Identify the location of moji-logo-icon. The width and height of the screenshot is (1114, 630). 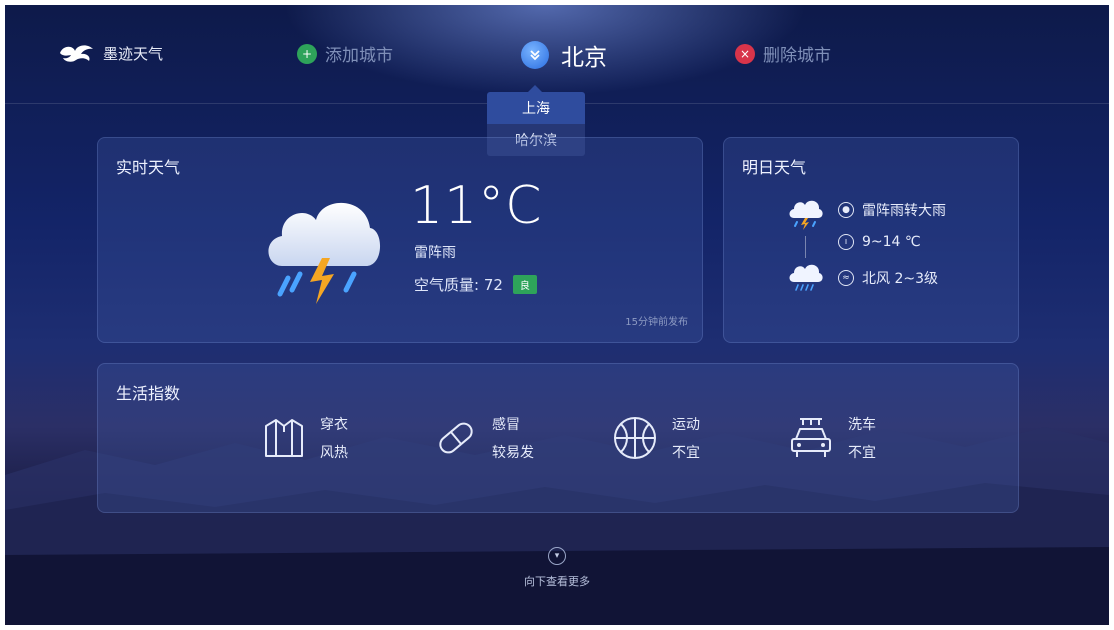
(76, 53).